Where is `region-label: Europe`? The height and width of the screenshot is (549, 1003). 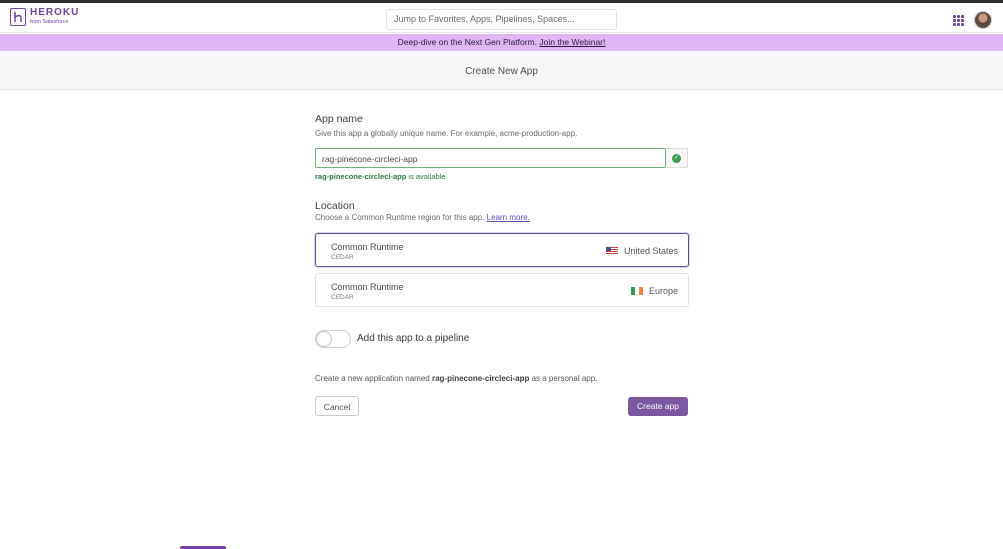 region-label: Europe is located at coordinates (663, 291).